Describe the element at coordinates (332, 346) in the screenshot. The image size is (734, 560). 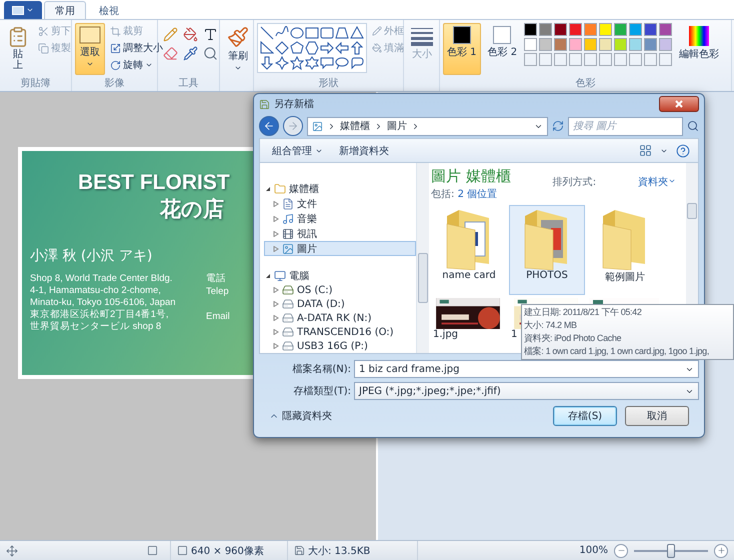
I see `tree-item-label: USB3 16G (P:)` at that location.